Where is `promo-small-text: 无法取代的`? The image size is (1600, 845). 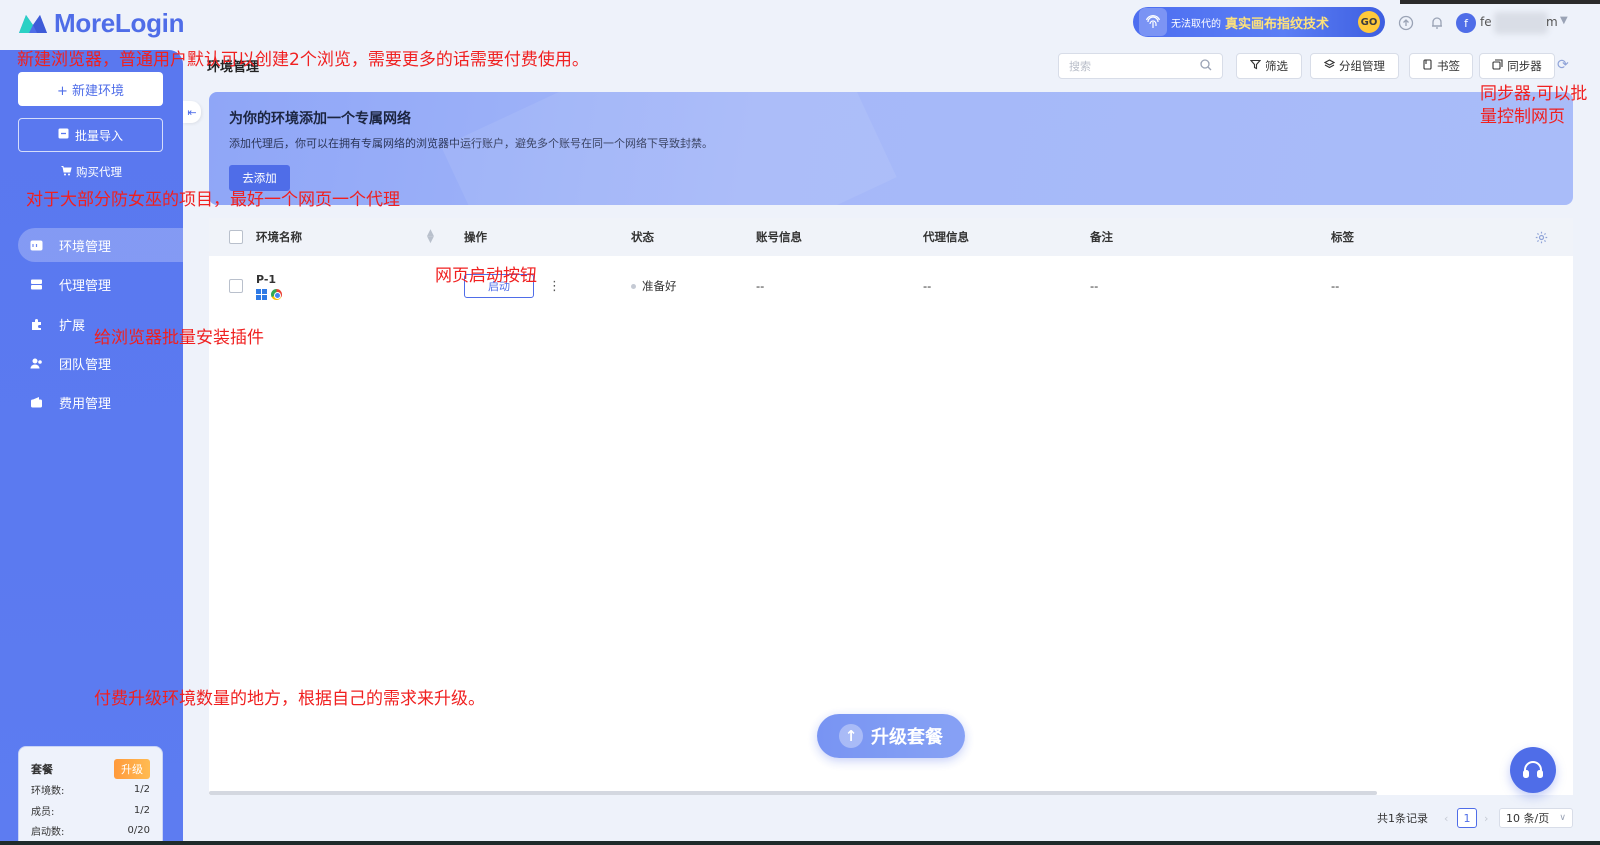 promo-small-text: 无法取代的 is located at coordinates (1196, 24).